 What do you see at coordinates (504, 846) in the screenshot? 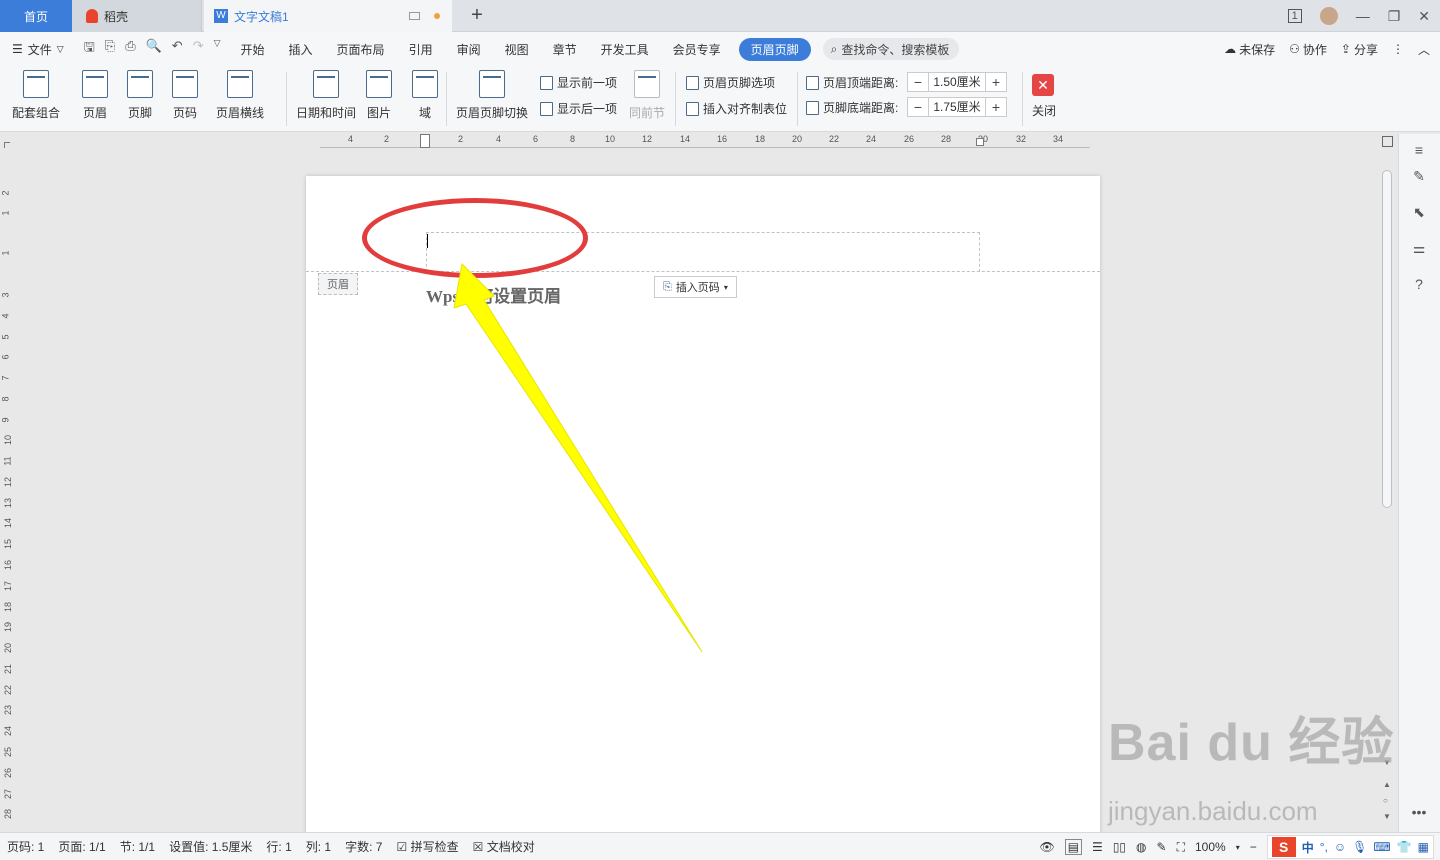
I see `proofread-button: ☒ 文档校对` at bounding box center [504, 846].